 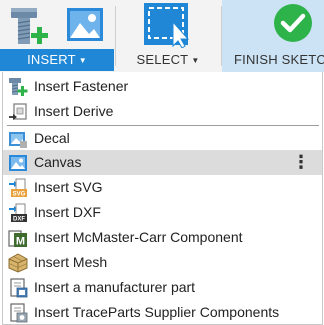 I want to click on select-group: SELECT ▼, so click(x=168, y=36).